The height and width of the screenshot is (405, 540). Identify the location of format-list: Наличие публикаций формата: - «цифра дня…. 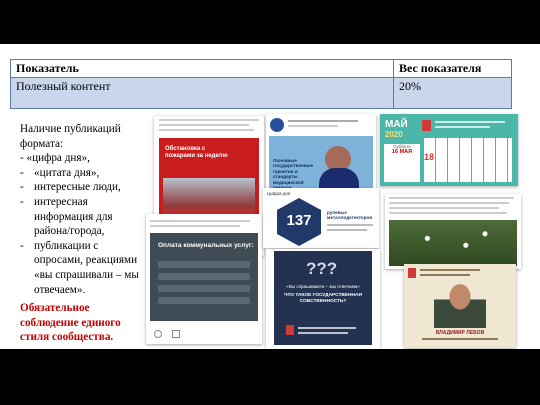
(84, 233).